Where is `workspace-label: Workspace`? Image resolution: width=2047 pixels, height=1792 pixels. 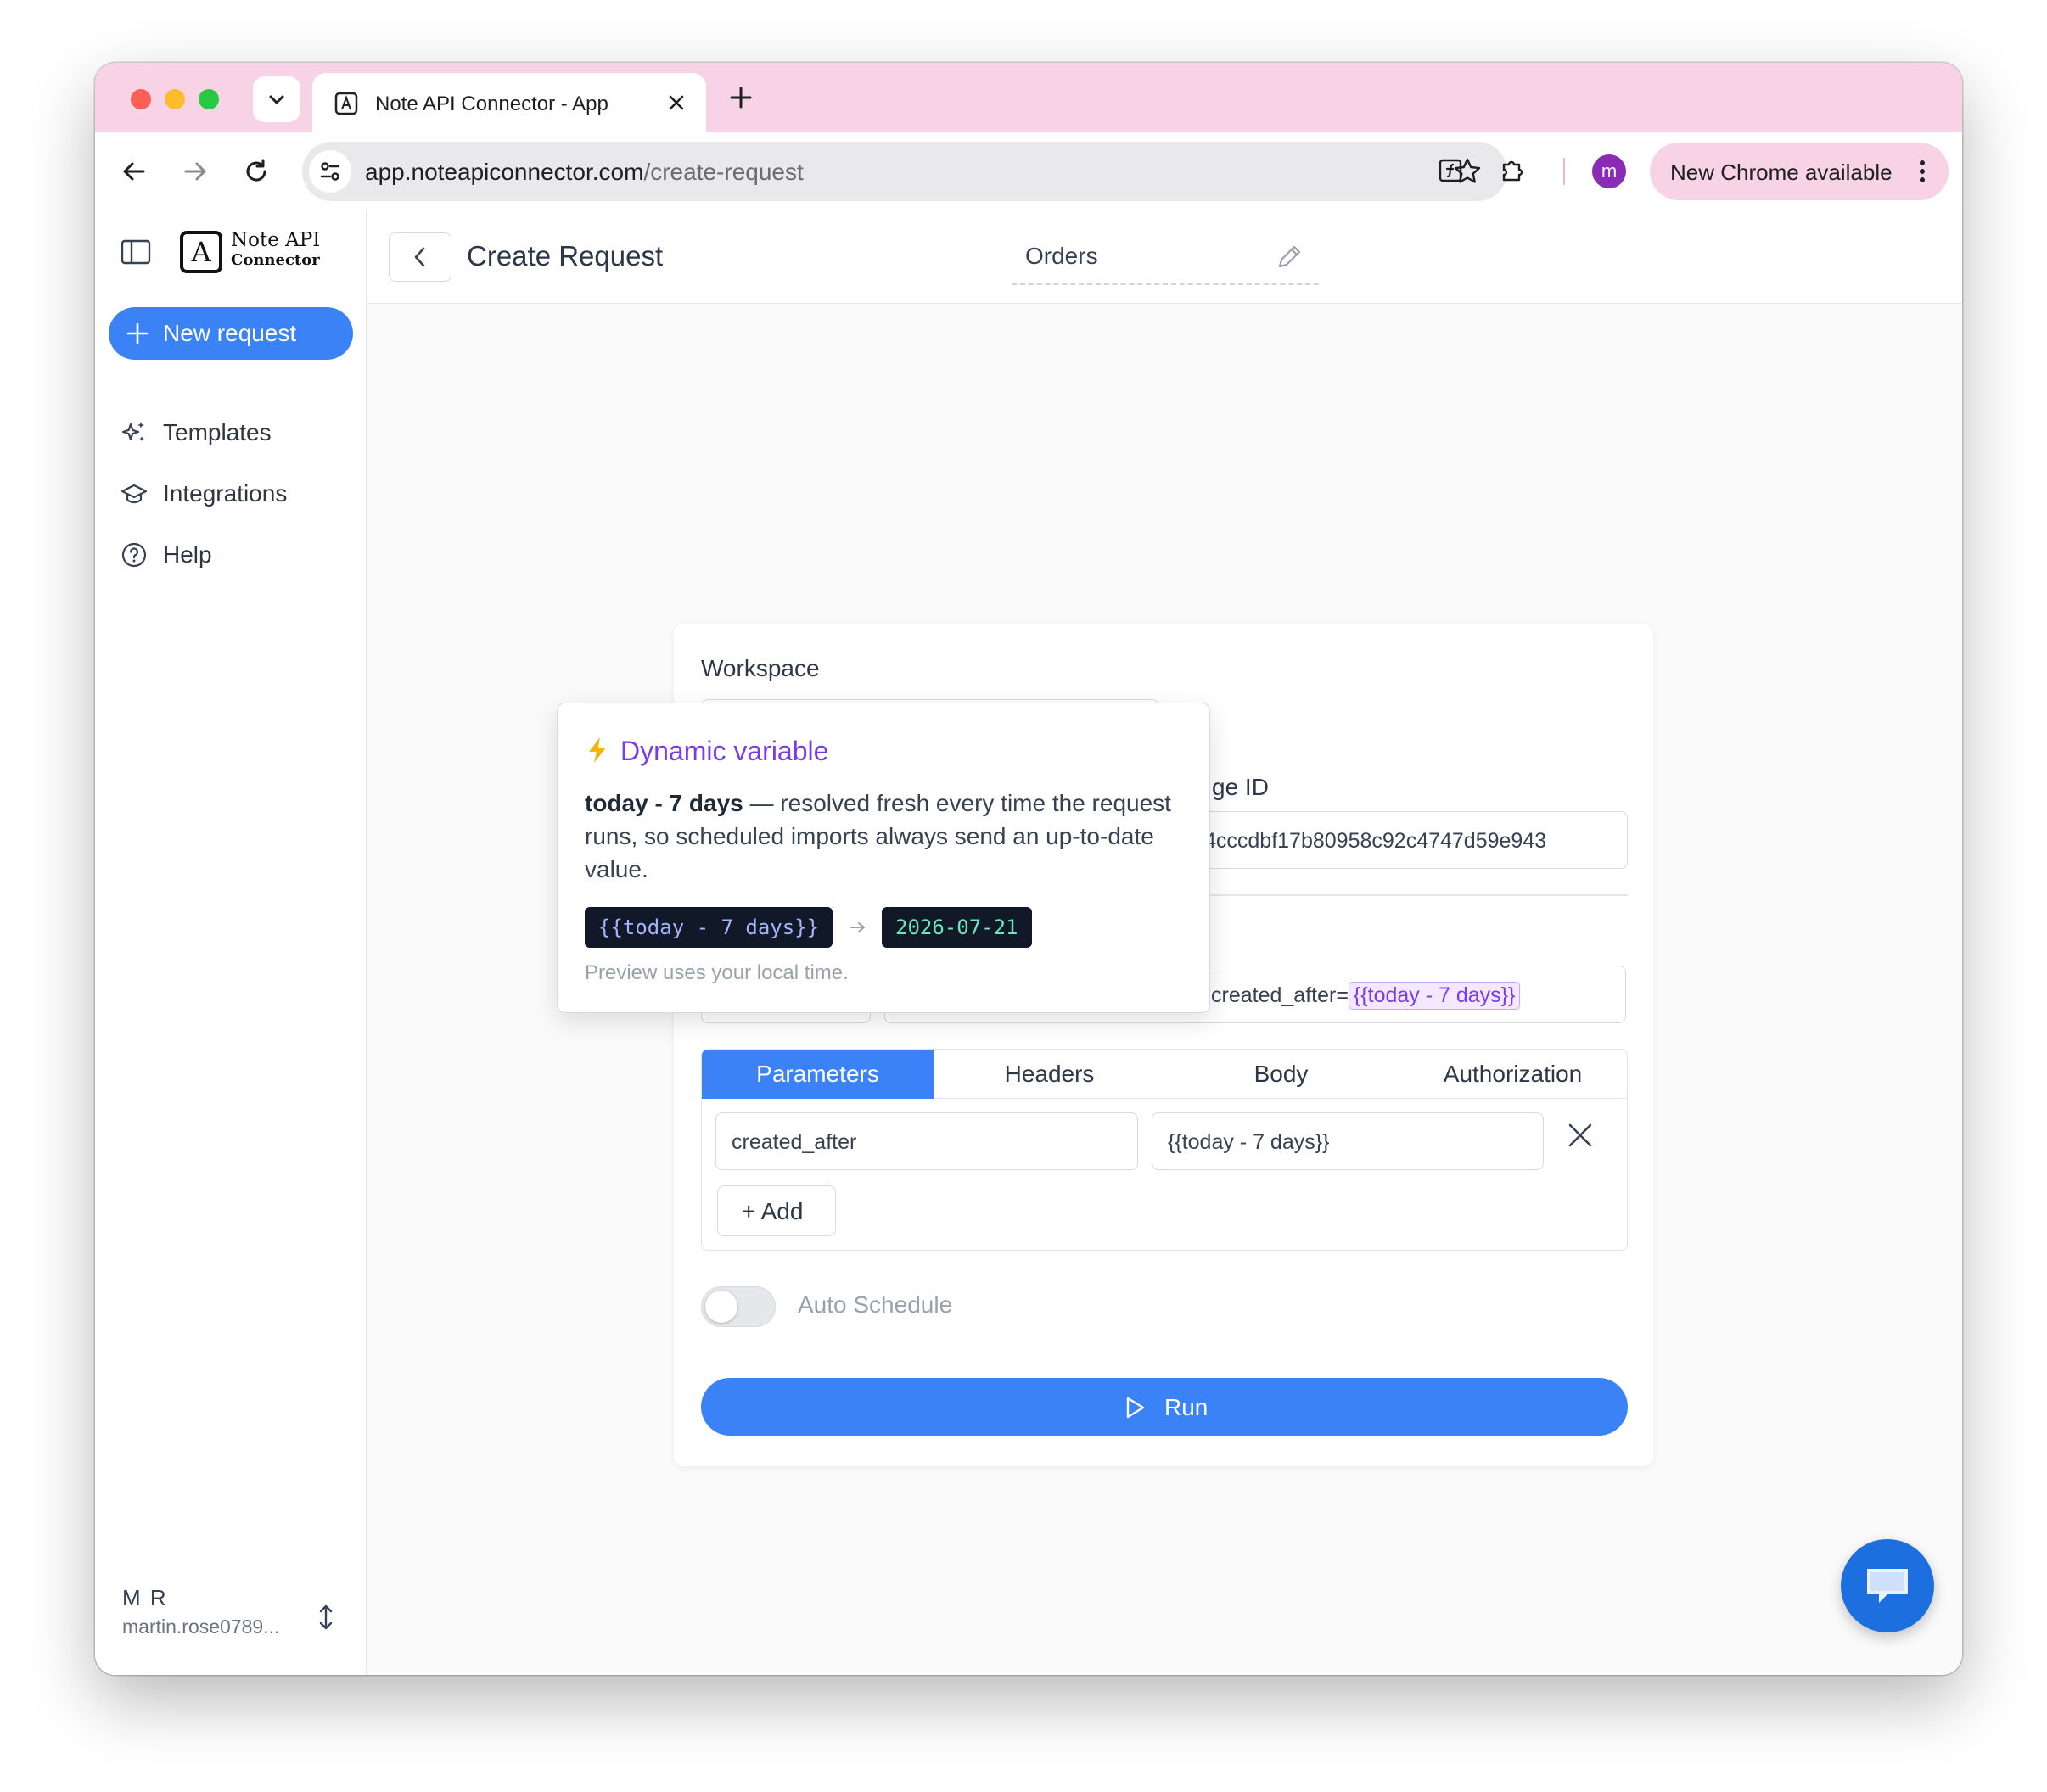
workspace-label: Workspace is located at coordinates (761, 668).